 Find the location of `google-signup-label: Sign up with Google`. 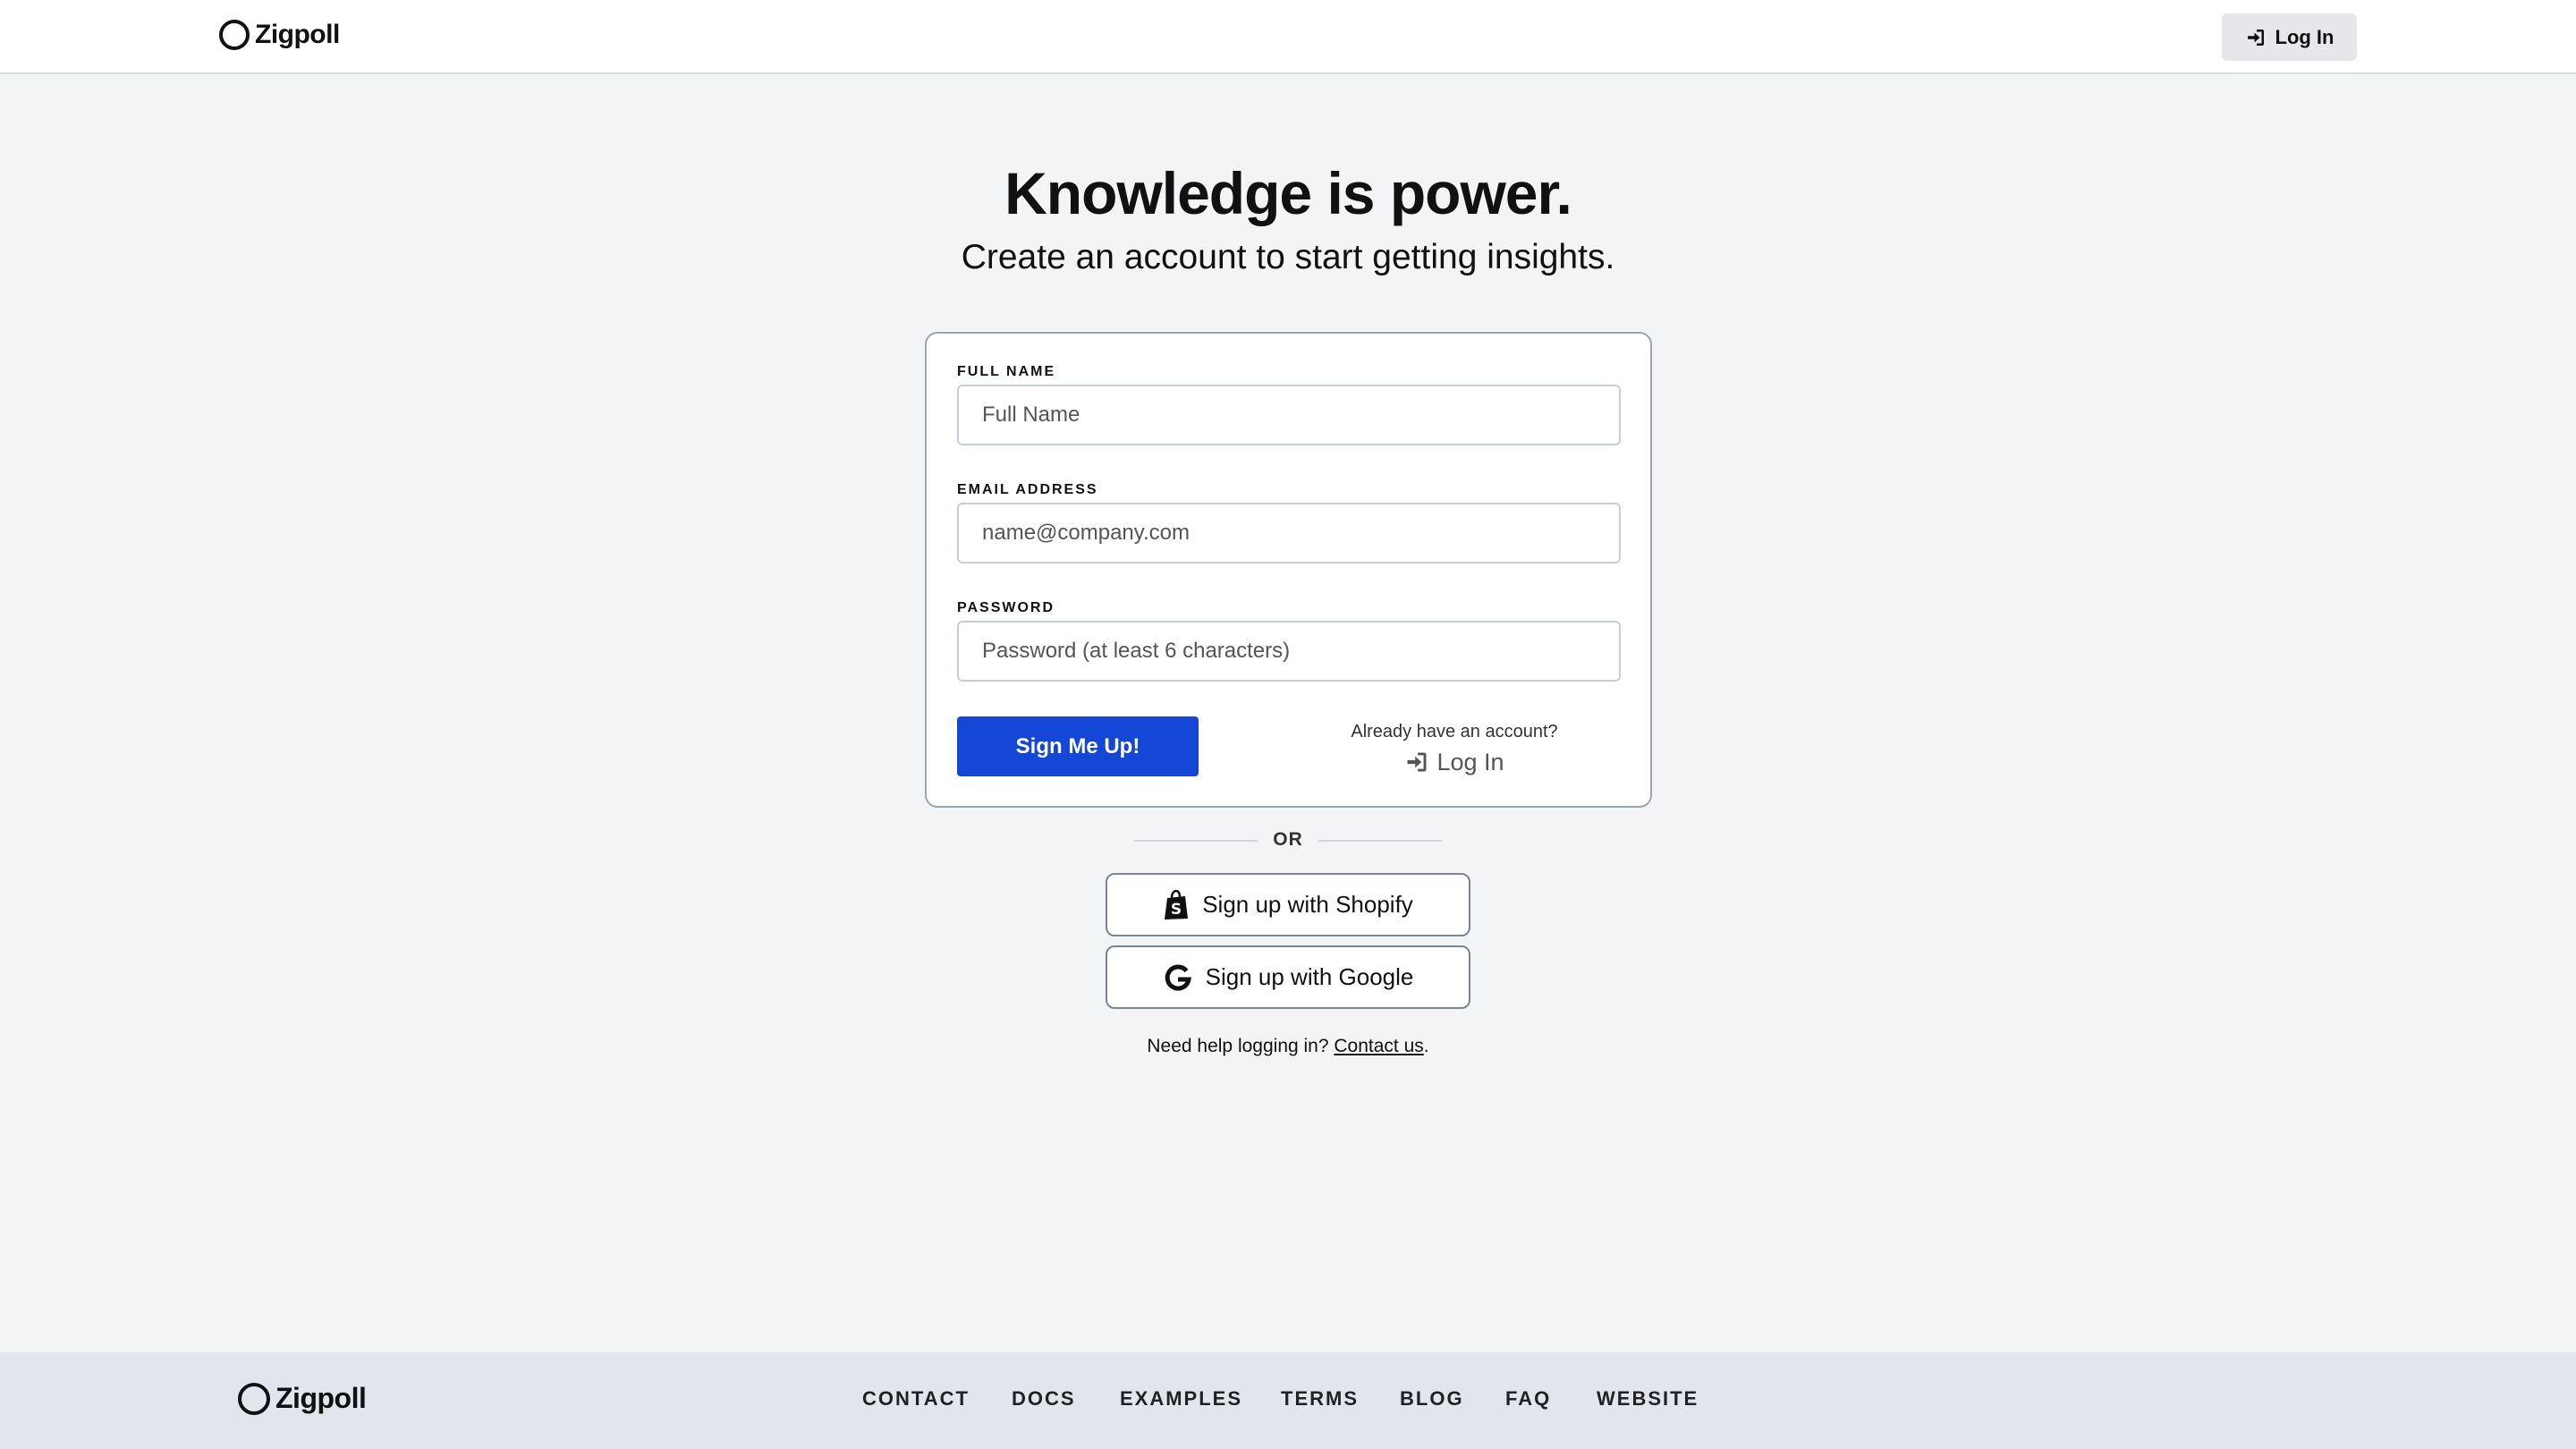

google-signup-label: Sign up with Google is located at coordinates (1309, 976).